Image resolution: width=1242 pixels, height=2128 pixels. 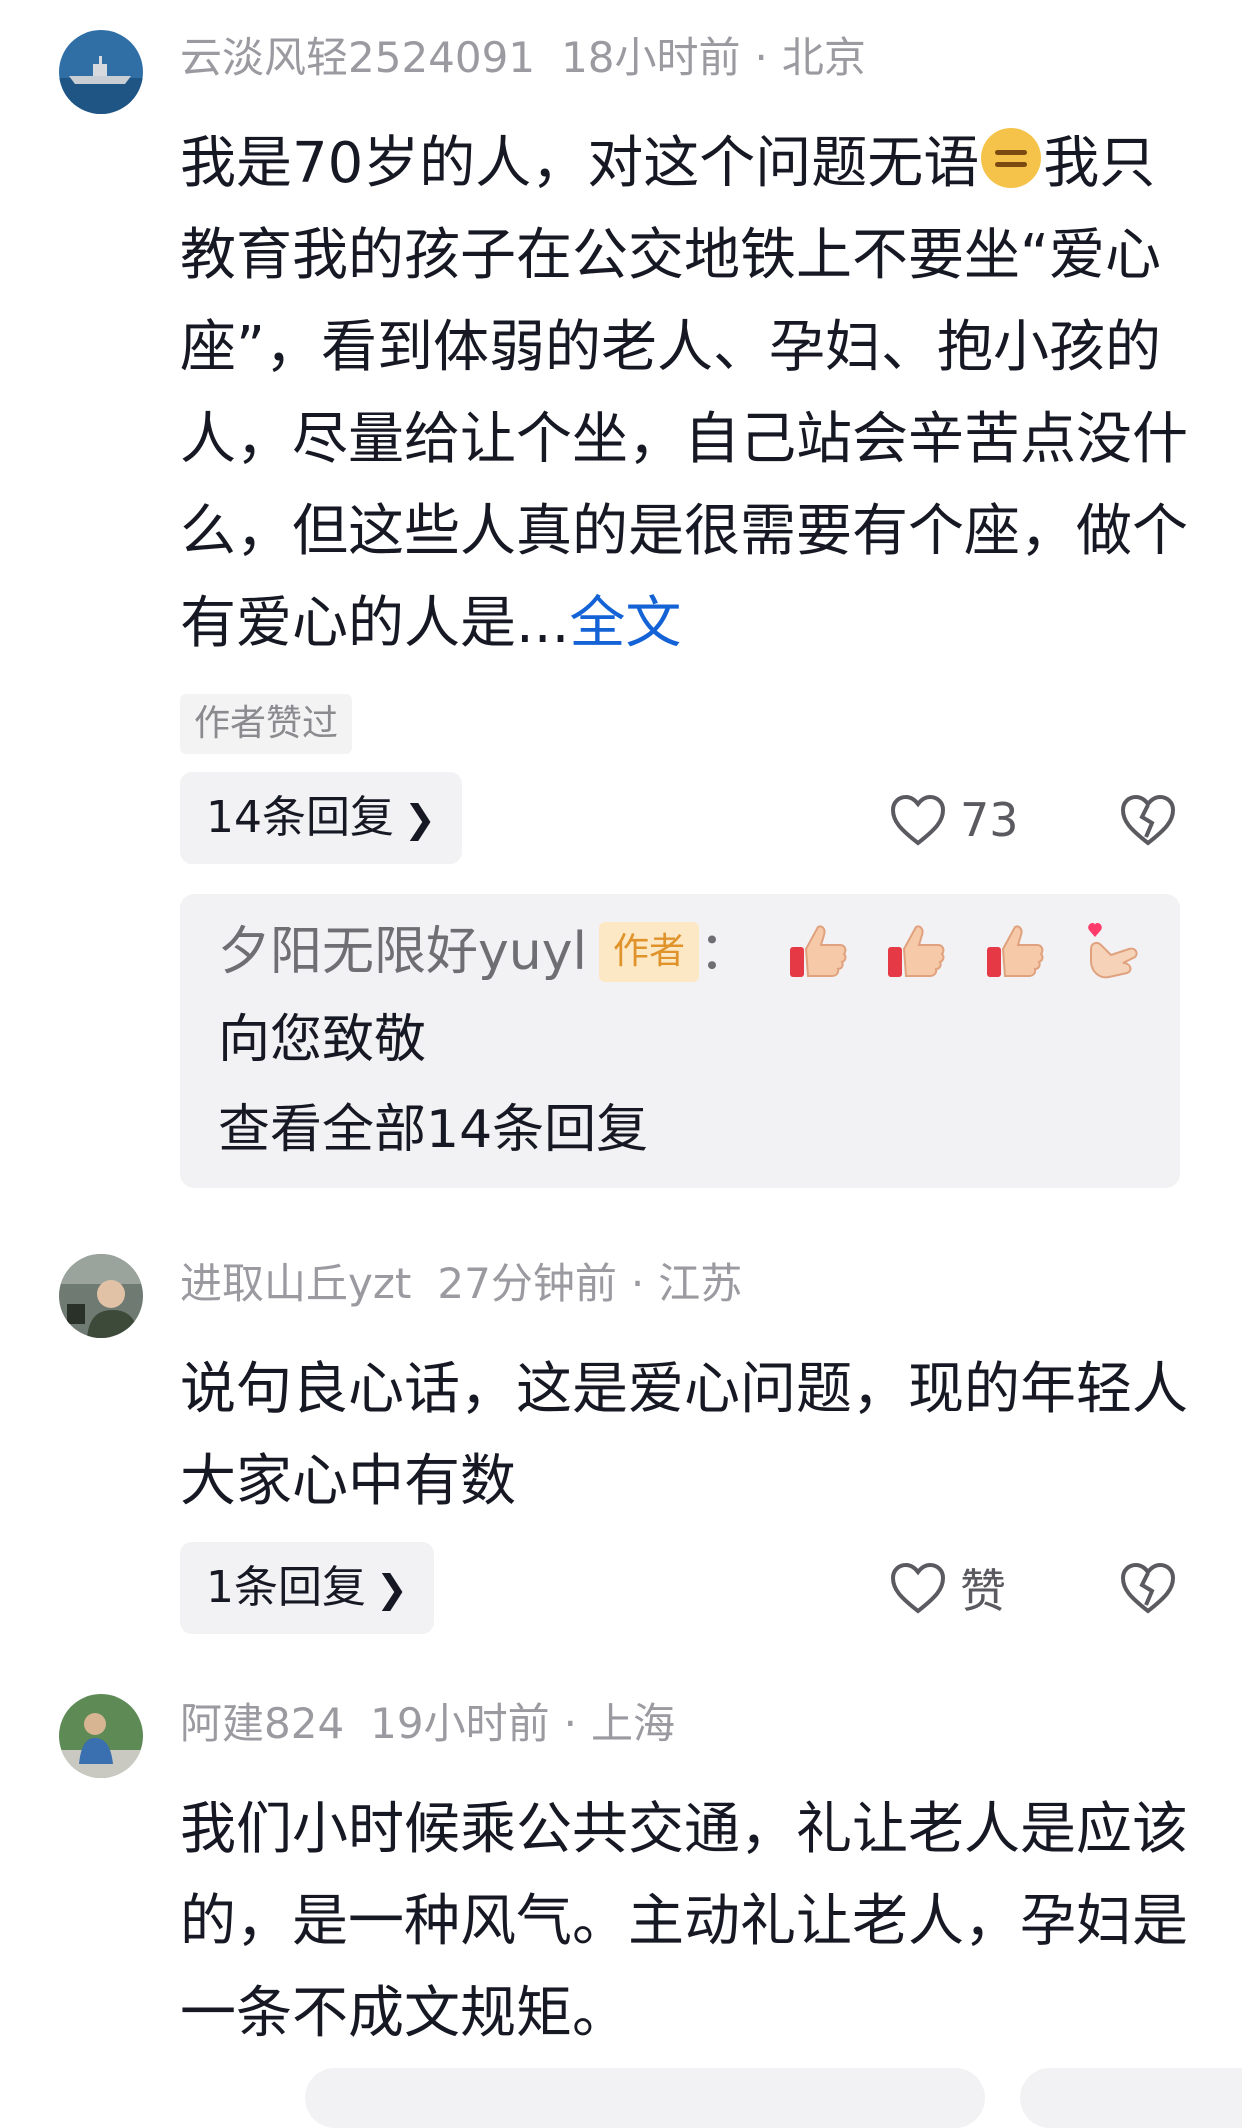 I want to click on like-button: 赞, so click(x=948, y=1588).